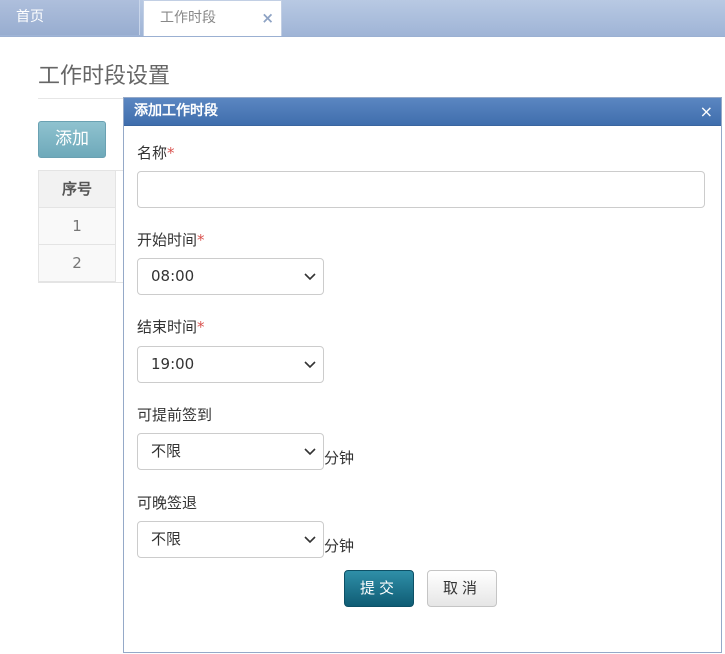  Describe the element at coordinates (77, 189) in the screenshot. I see `column-header-index: 序号` at that location.